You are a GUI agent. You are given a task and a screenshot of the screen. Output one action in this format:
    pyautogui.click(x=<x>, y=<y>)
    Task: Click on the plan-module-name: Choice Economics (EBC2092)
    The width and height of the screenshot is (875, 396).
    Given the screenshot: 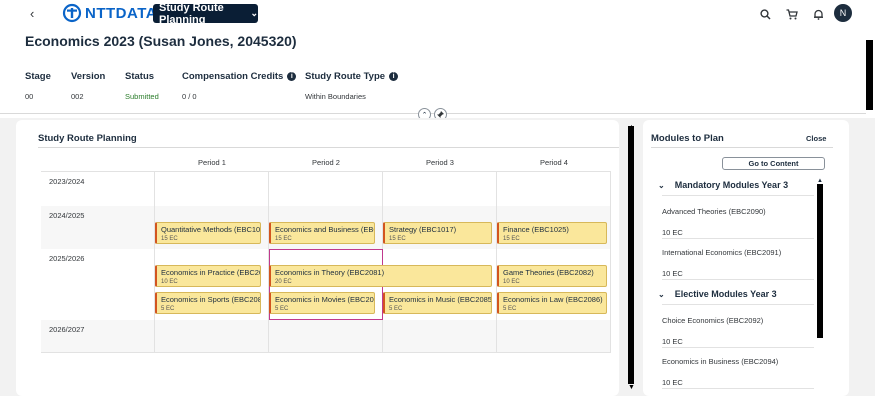 What is the action you would take?
    pyautogui.click(x=713, y=320)
    